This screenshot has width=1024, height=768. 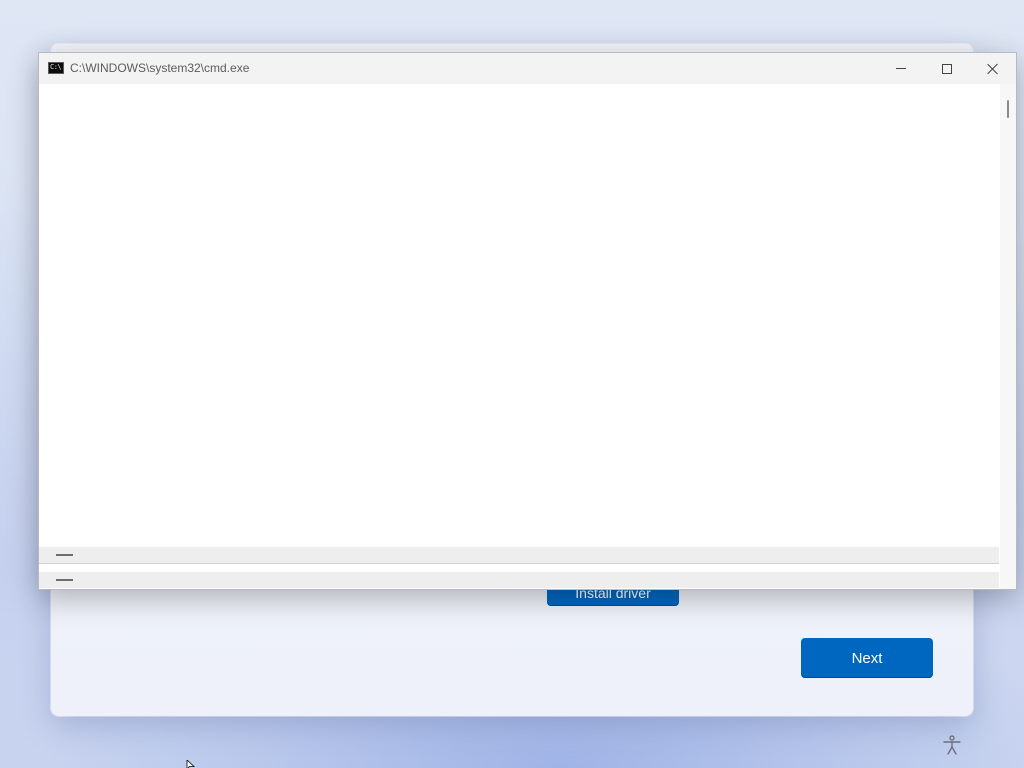 What do you see at coordinates (64, 580) in the screenshot?
I see `secondary-horizontal-scrollbar-thumb` at bounding box center [64, 580].